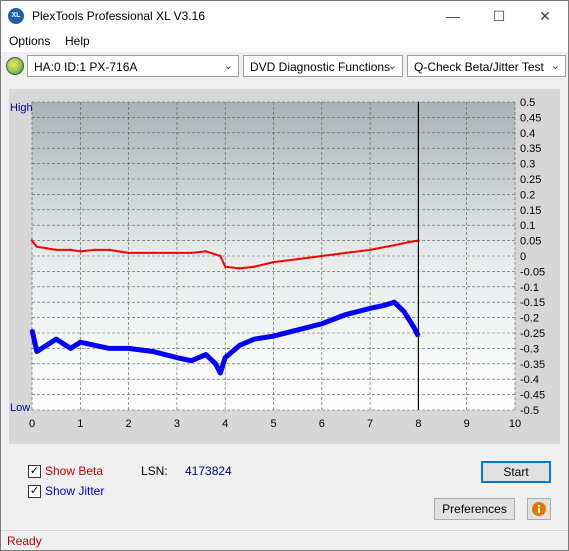 This screenshot has width=569, height=551. What do you see at coordinates (530, 149) in the screenshot?
I see `y-tick-label: 0.35` at bounding box center [530, 149].